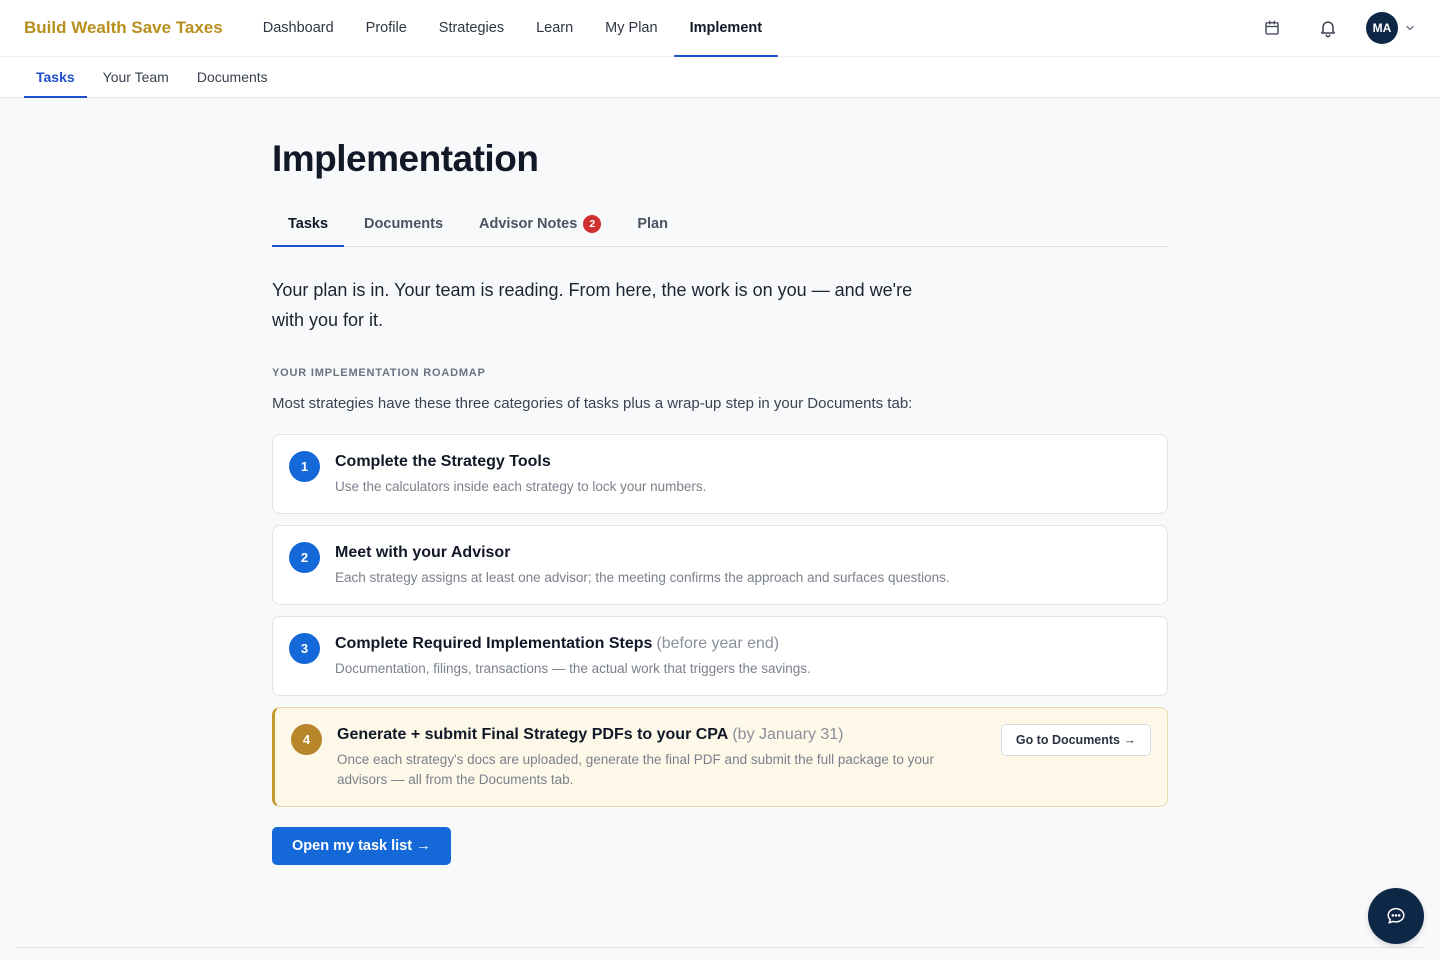 The image size is (1440, 960). What do you see at coordinates (720, 224) in the screenshot?
I see `page-tabs: Tasks Documents Advisor Notes 2 Plan` at bounding box center [720, 224].